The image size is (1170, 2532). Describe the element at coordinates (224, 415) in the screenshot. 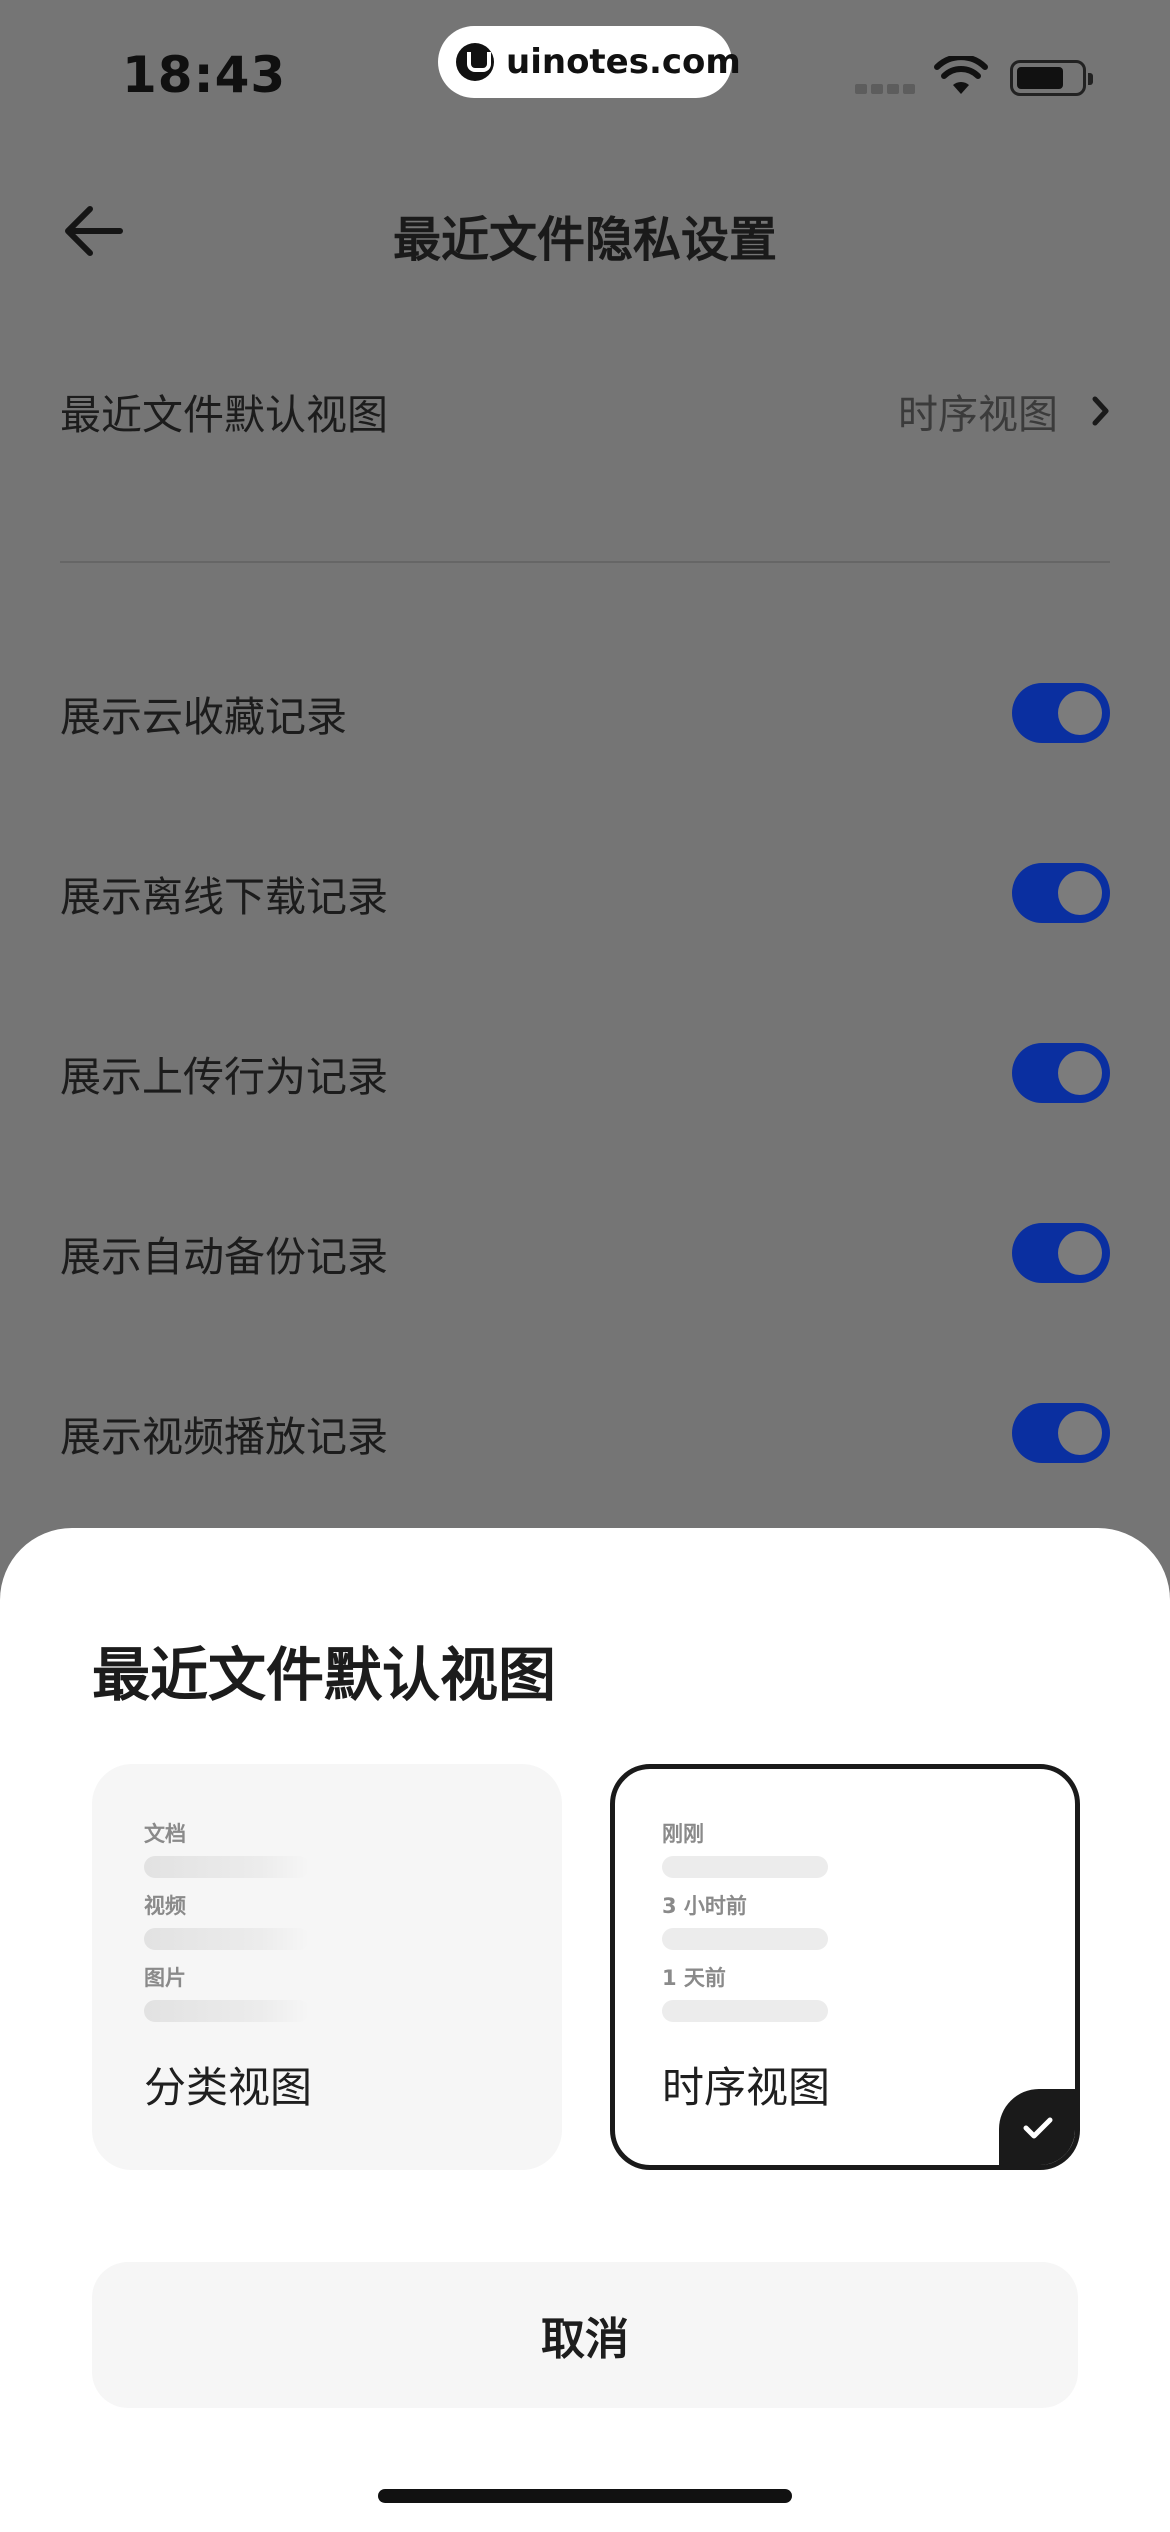

I see `default-view-label: 最近文件默认视图` at that location.